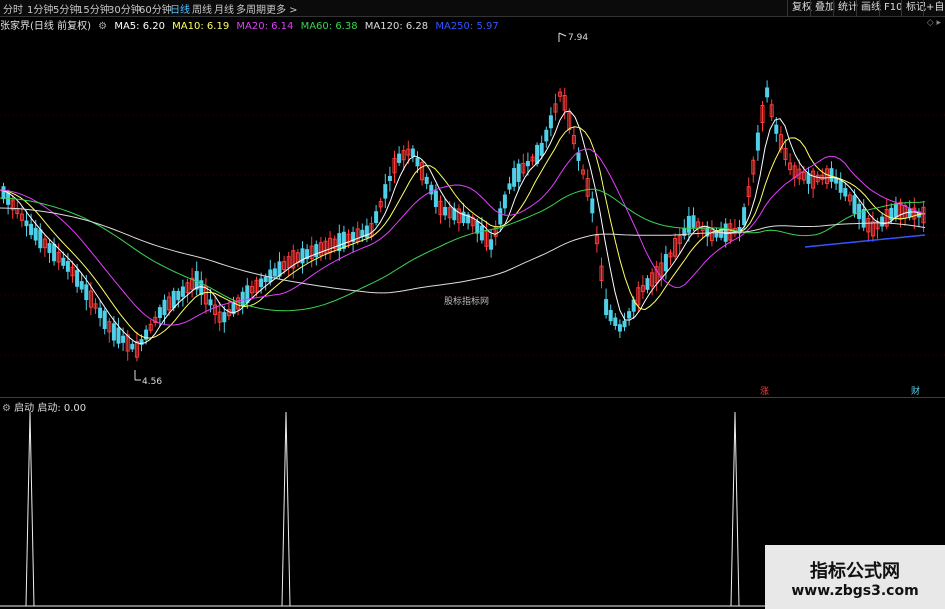  Describe the element at coordinates (282, 8) in the screenshot. I see `tab-more: 更多 >` at that location.